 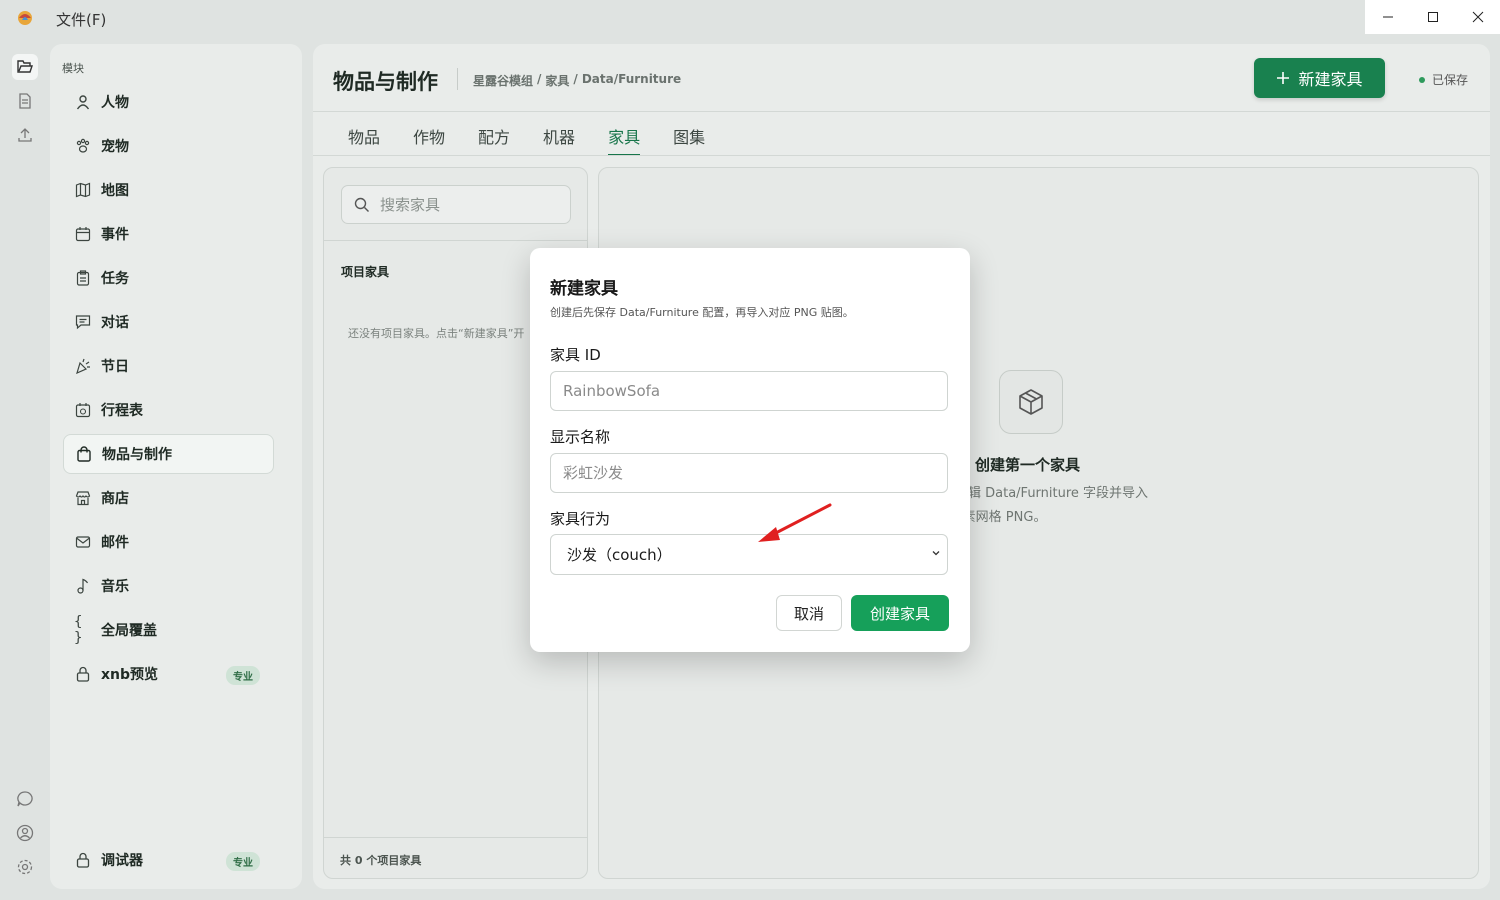 I want to click on furniture-id-label: 家具 ID, so click(x=575, y=355).